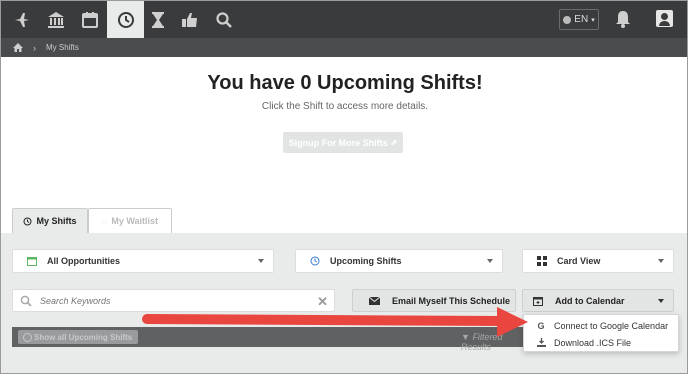 This screenshot has height=374, width=688. Describe the element at coordinates (158, 19) in the screenshot. I see `hourglass-icon` at that location.